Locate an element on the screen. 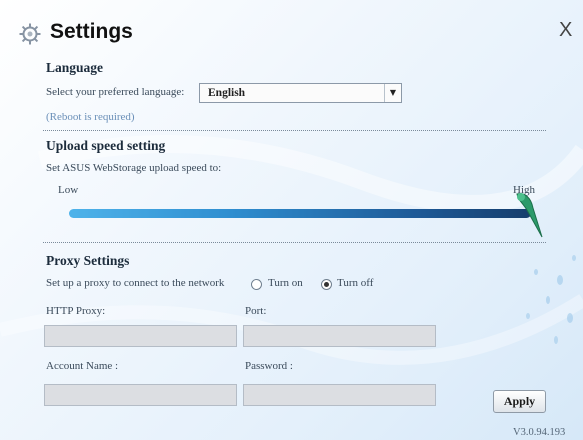 The width and height of the screenshot is (583, 440). slider-handle-icon is located at coordinates (530, 214).